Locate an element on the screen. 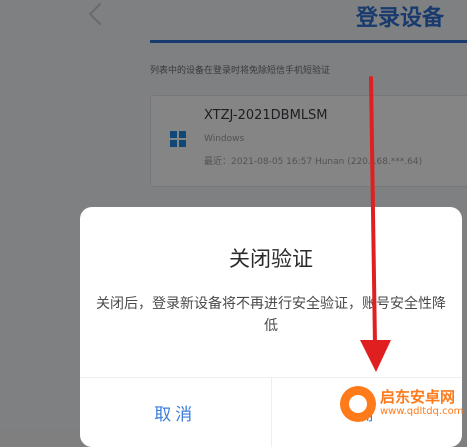 The width and height of the screenshot is (467, 447). watermark-name: 启东安卓网 is located at coordinates (418, 397).